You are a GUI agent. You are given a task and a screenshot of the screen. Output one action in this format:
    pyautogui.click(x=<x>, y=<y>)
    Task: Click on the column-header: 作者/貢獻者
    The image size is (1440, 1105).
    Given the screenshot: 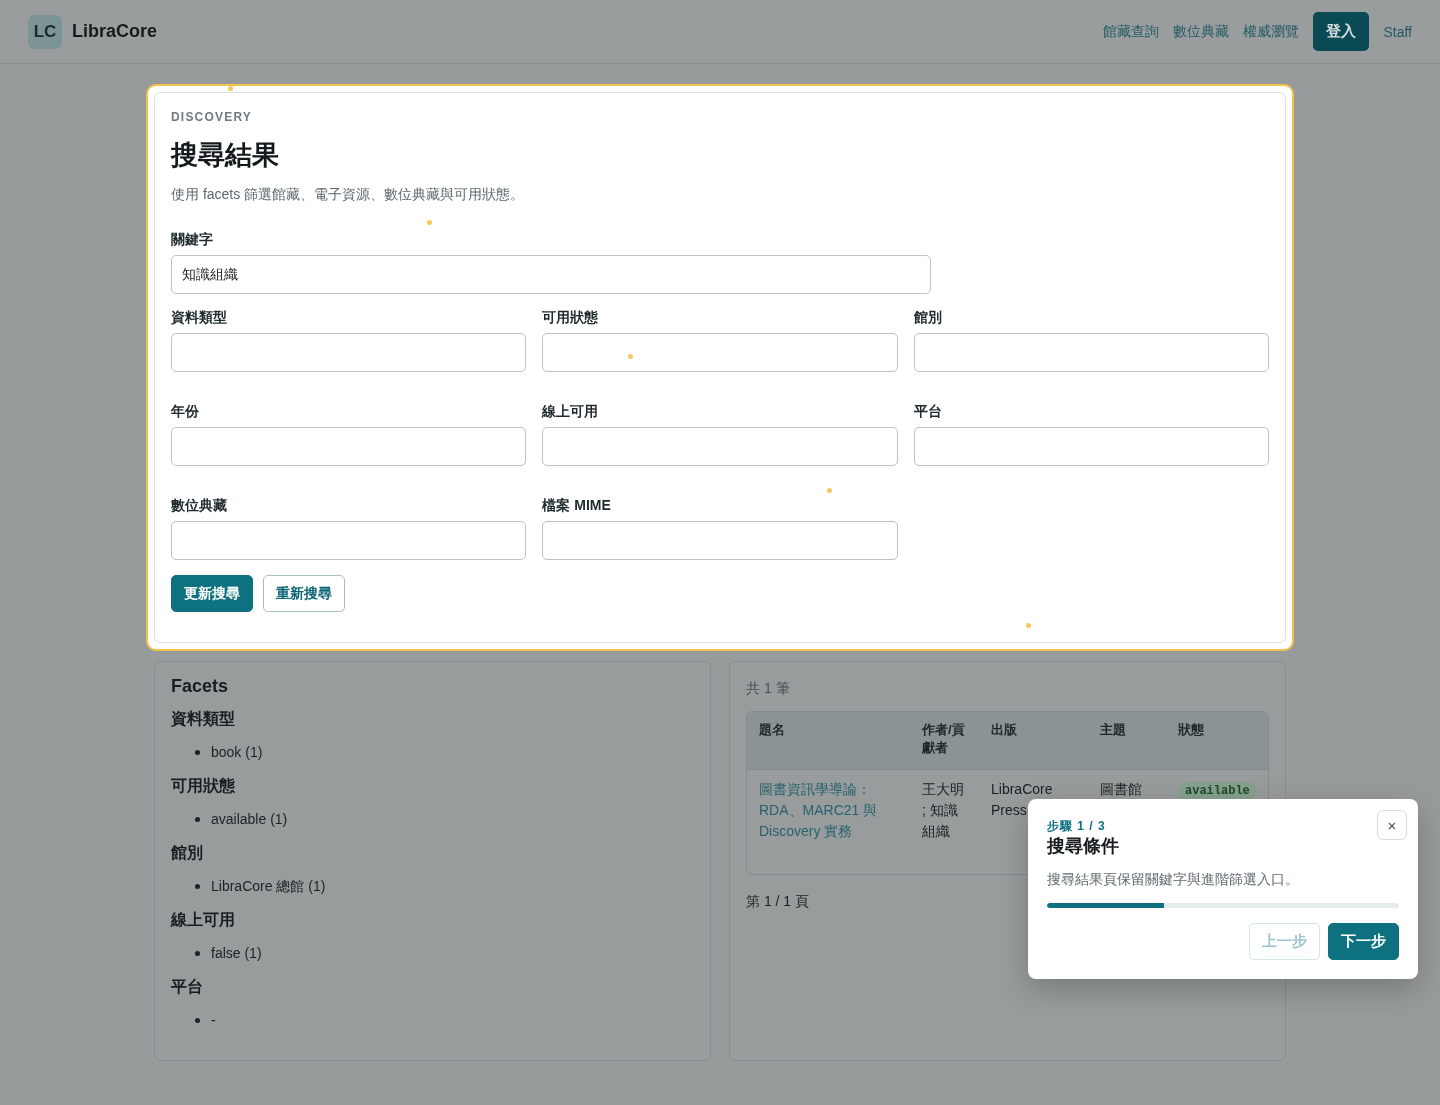 What is the action you would take?
    pyautogui.click(x=944, y=741)
    